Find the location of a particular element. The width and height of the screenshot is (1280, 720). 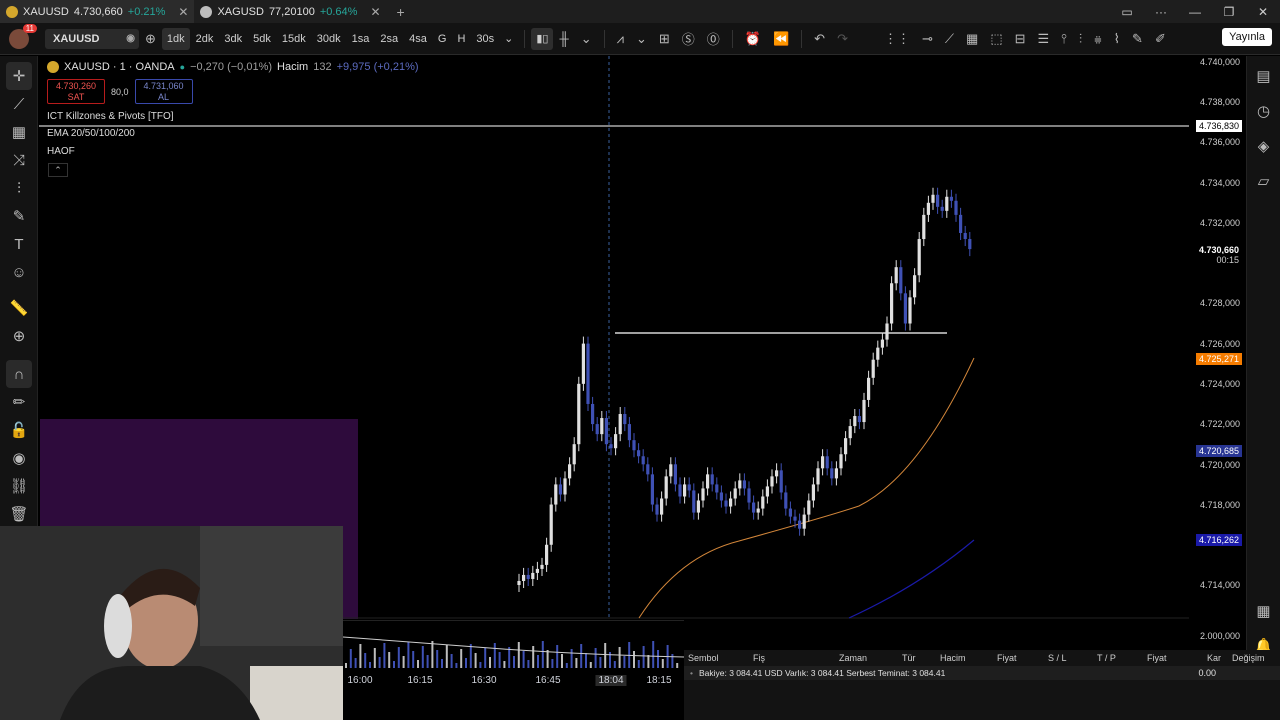

col-header: Sembol is located at coordinates (703, 658).